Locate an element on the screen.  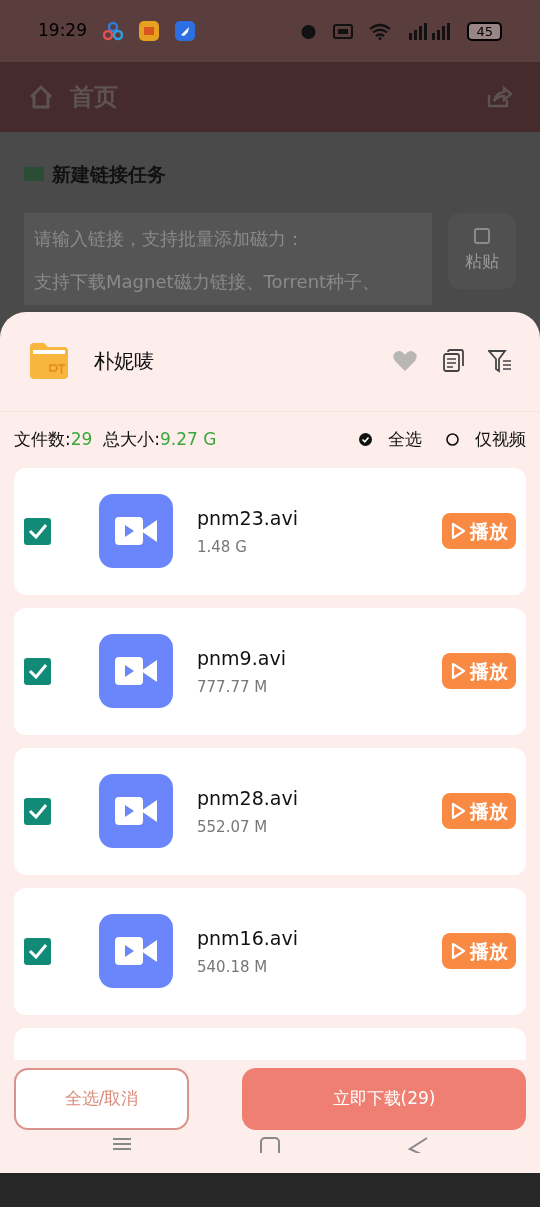
file-size: 777.77 M is located at coordinates (233, 688).